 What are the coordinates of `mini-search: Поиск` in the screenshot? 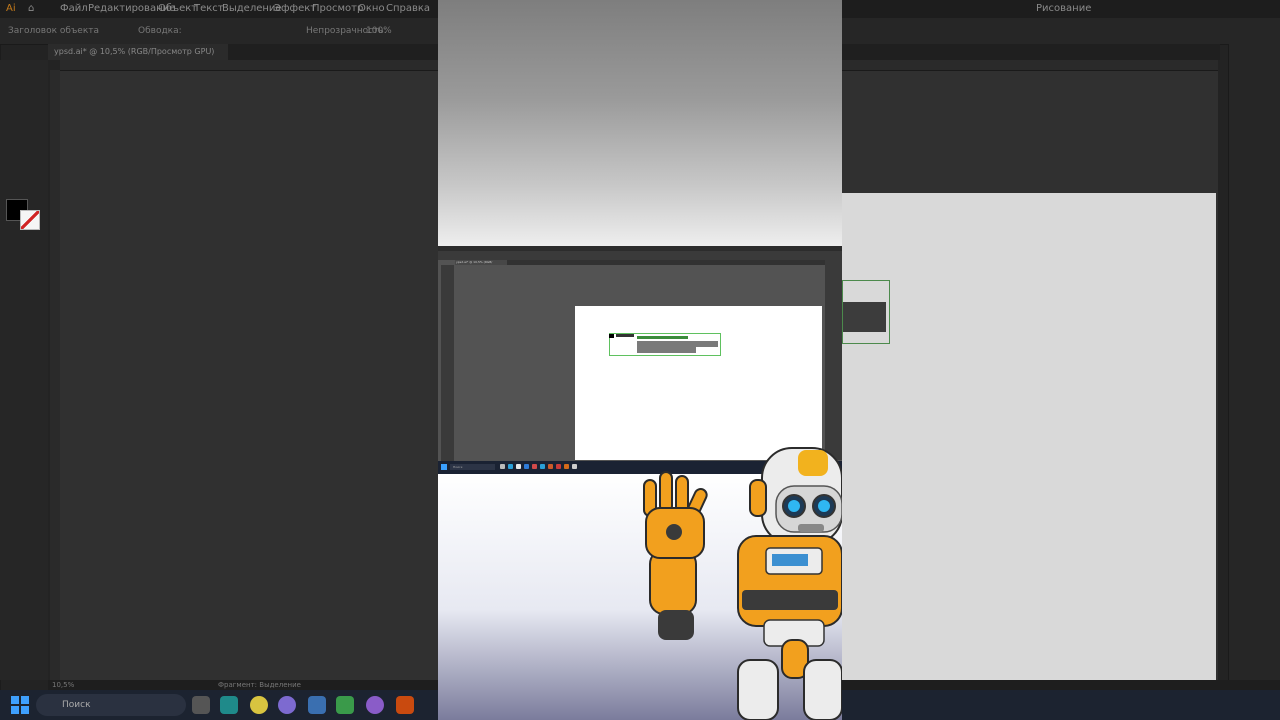 It's located at (472, 467).